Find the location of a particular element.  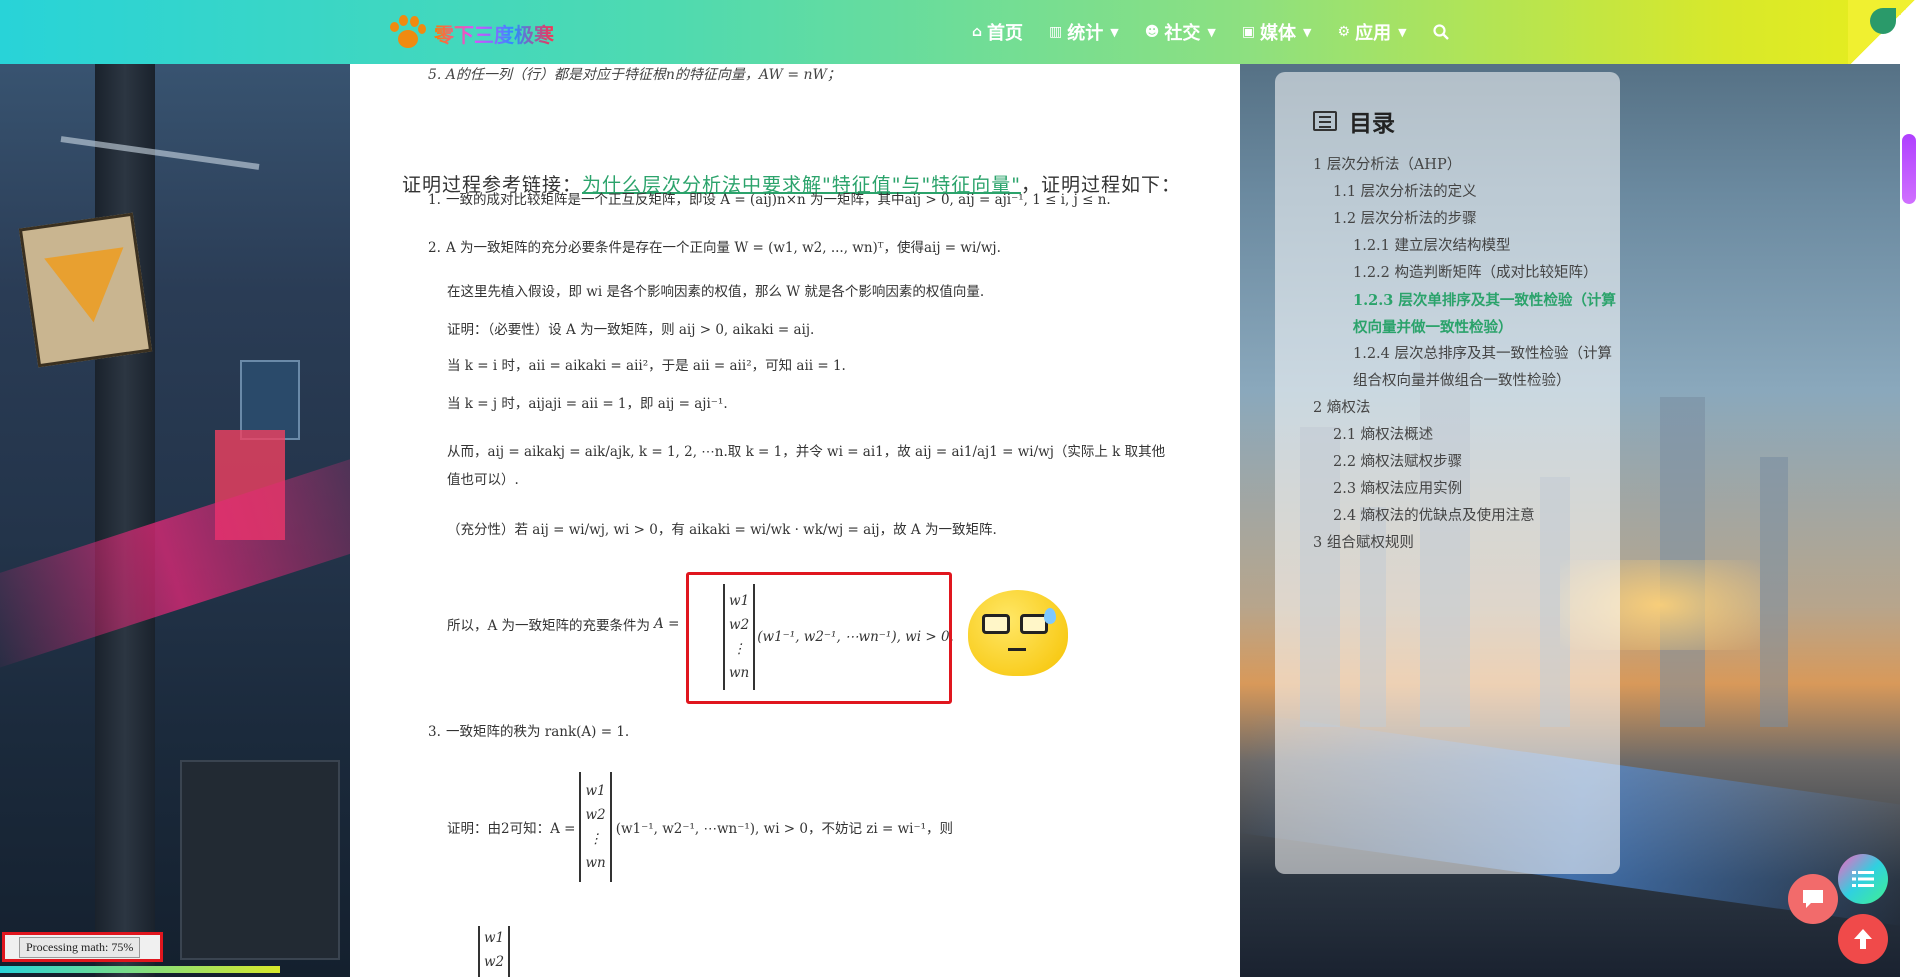

nav-item-apps: ⚙ 应用 ▼ is located at coordinates (1372, 32).